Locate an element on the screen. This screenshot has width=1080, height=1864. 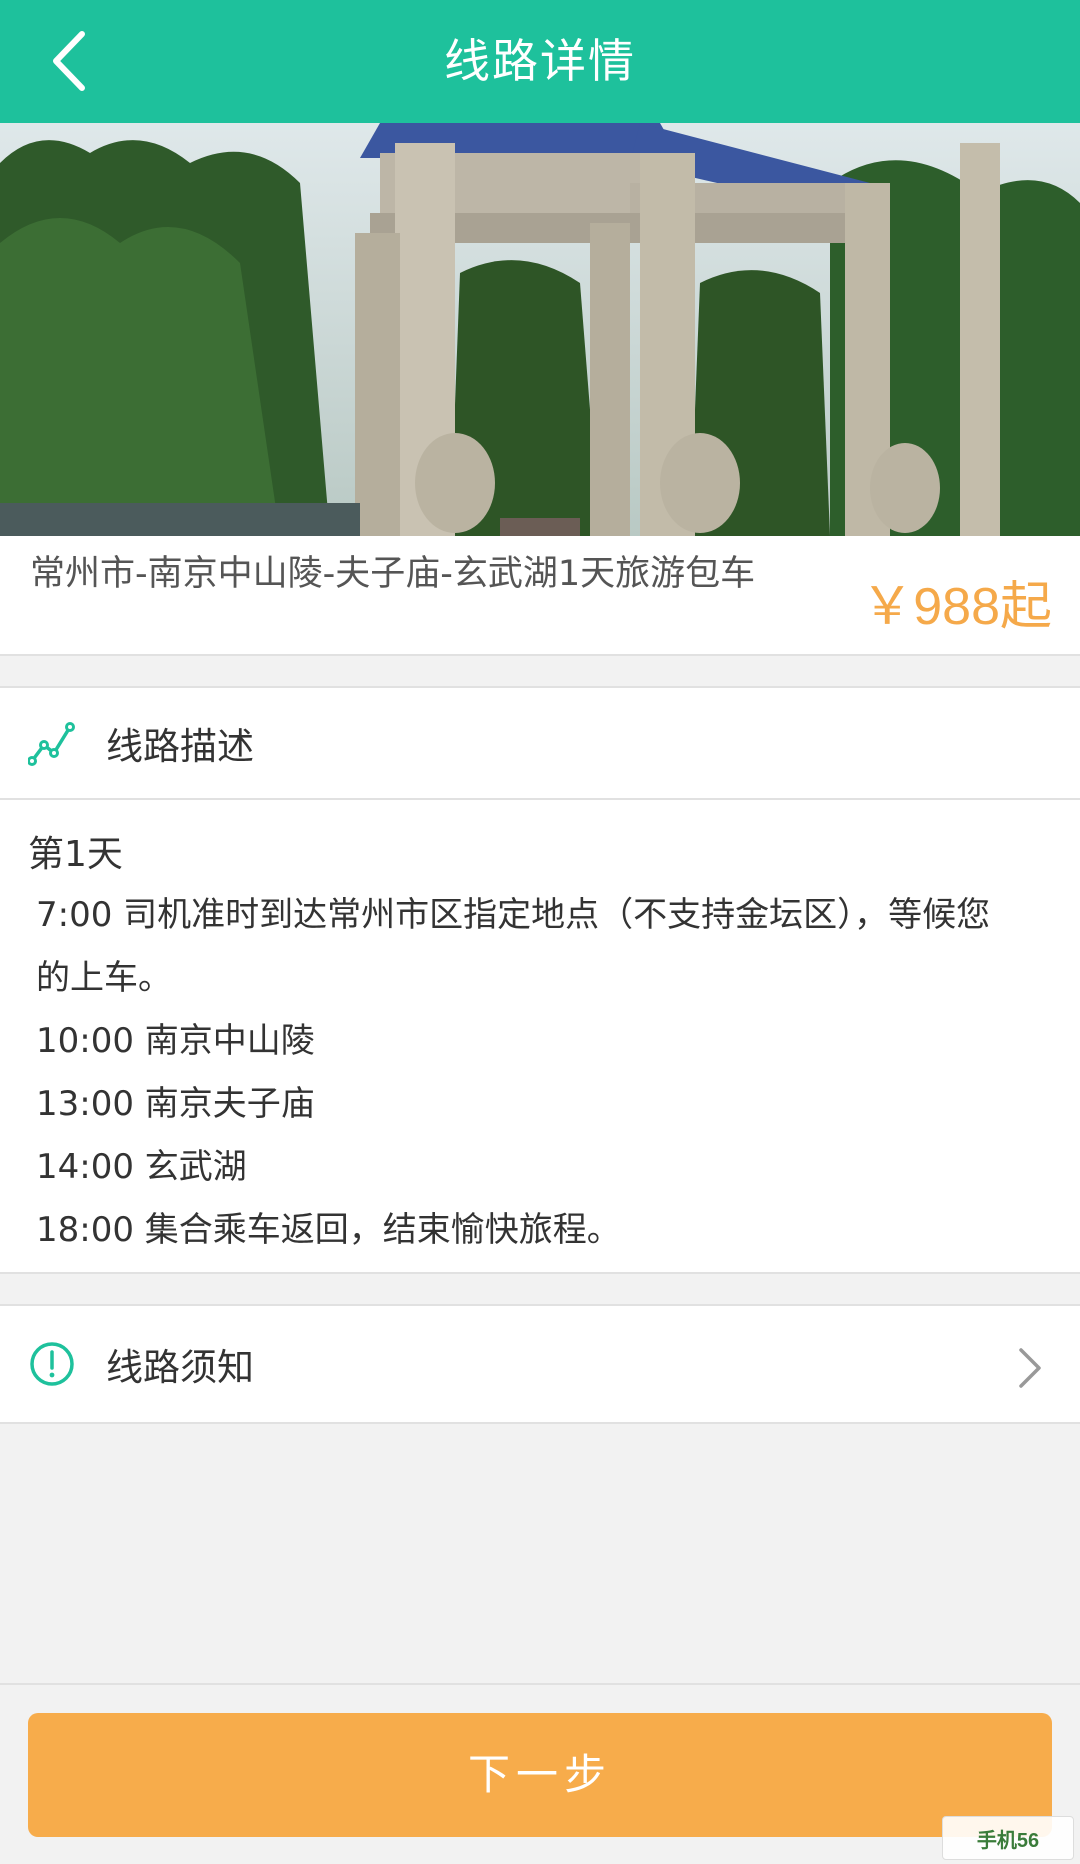
itinerary-line: 的上车。 is located at coordinates (104, 978).